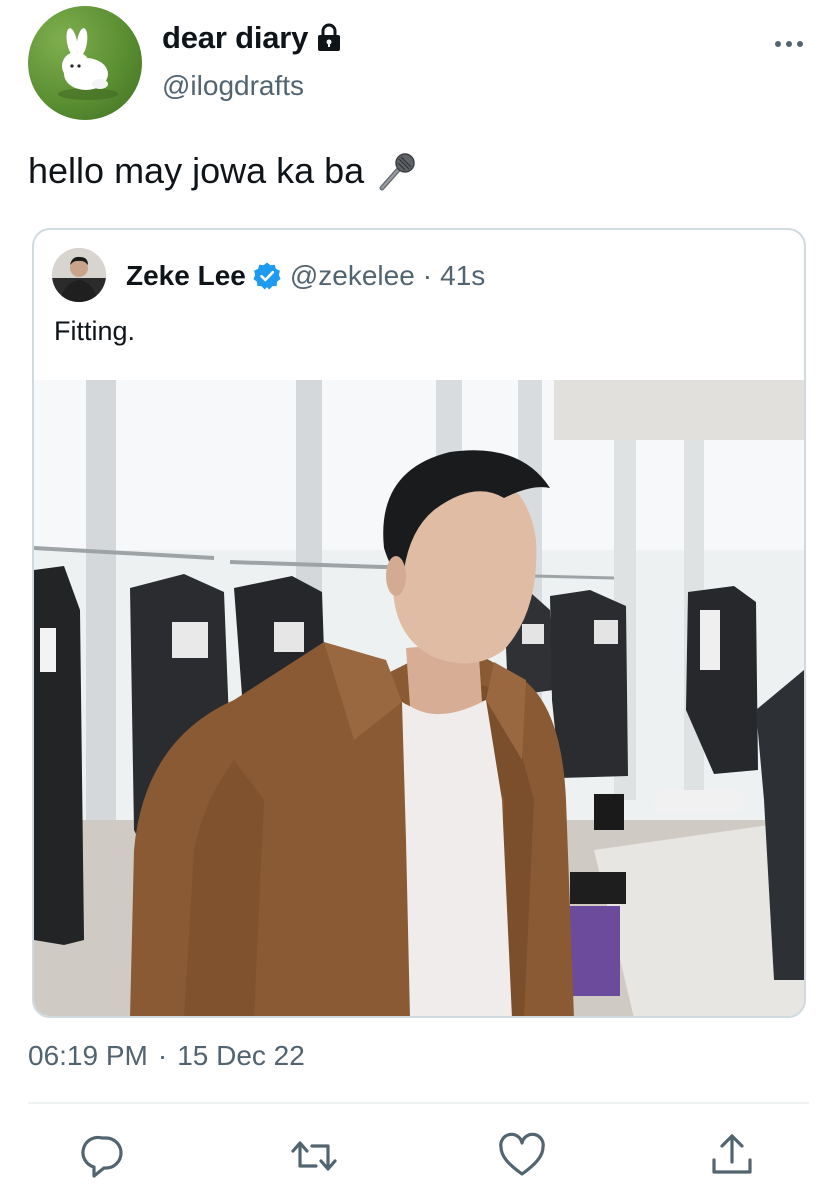 The image size is (837, 1200). What do you see at coordinates (267, 276) in the screenshot?
I see `verified-badge-icon` at bounding box center [267, 276].